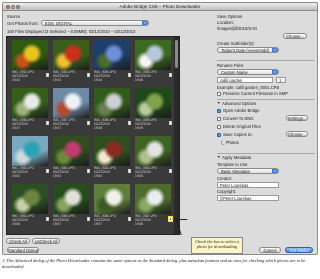 This screenshot has width=320, height=279. I want to click on template-select: Basic Metadata ▾, so click(248, 171).